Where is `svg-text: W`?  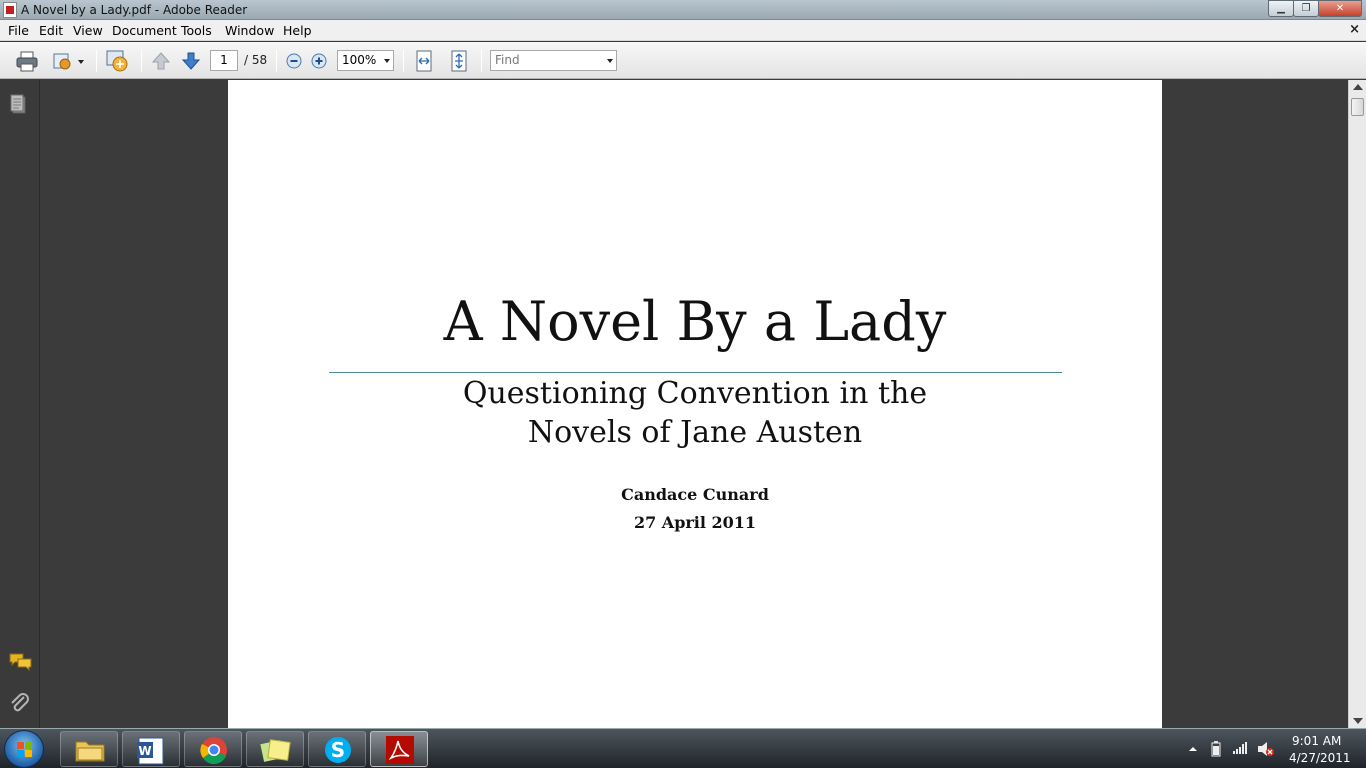
svg-text: W is located at coordinates (144, 751).